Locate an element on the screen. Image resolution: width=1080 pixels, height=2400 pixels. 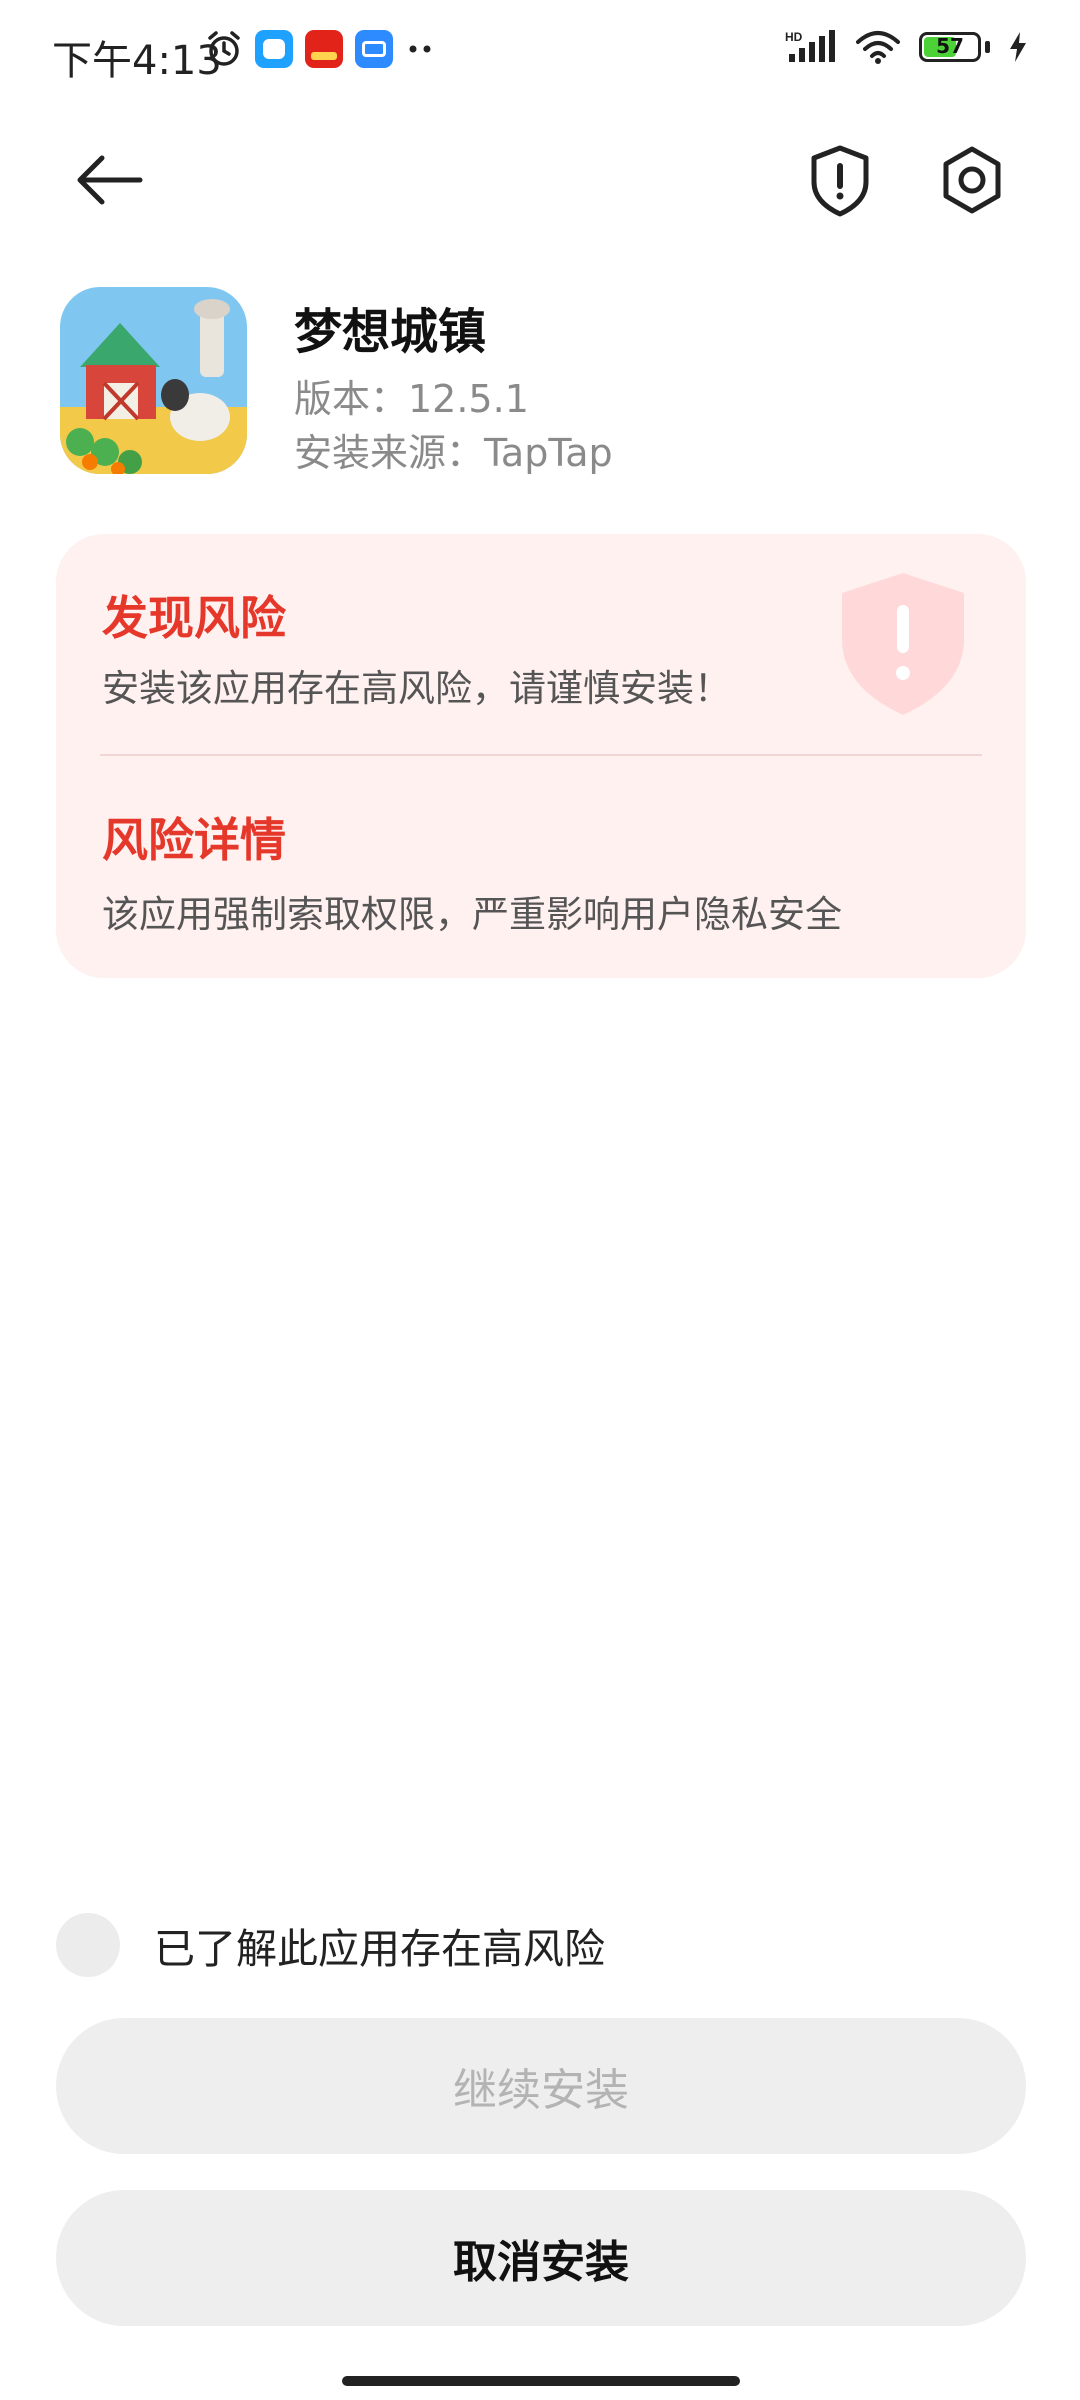
shield-warning-icon is located at coordinates (903, 644).